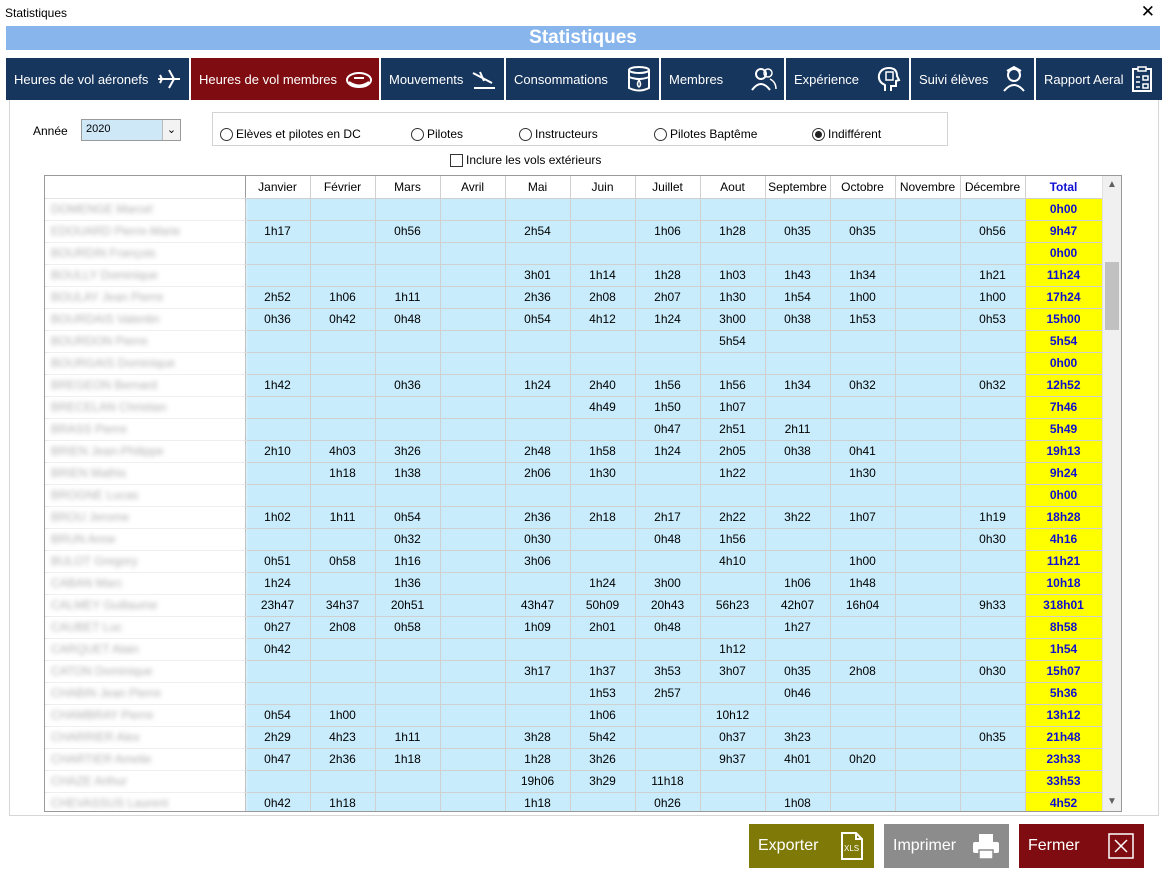  What do you see at coordinates (863, 187) in the screenshot?
I see `column-header-month: Octobre` at bounding box center [863, 187].